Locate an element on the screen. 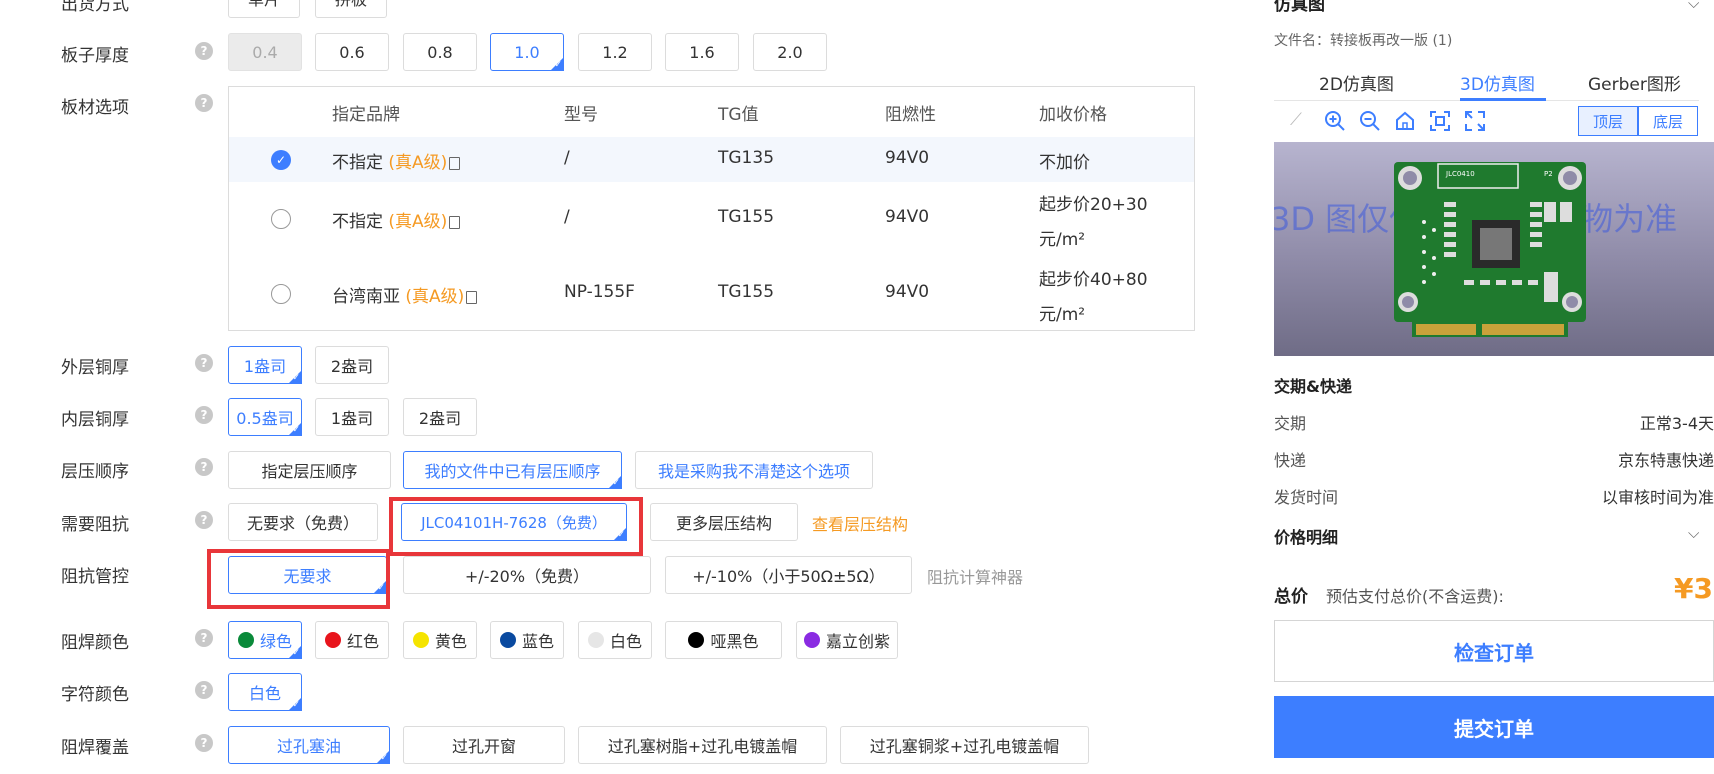 The image size is (1714, 774). submit-order-button: 提交订单 is located at coordinates (1494, 727).